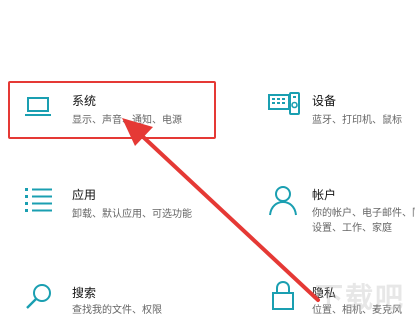  I want to click on tile-accounts-desc-line2: 设置、工作、家庭, so click(352, 228).